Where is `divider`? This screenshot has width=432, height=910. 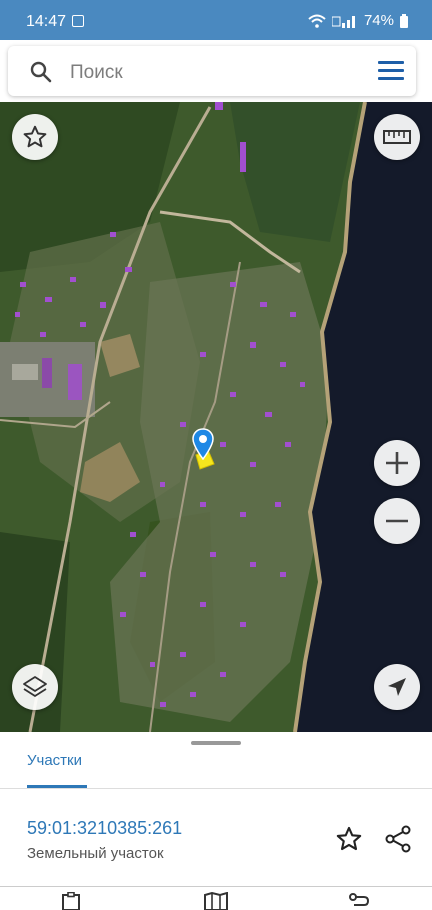 divider is located at coordinates (216, 788).